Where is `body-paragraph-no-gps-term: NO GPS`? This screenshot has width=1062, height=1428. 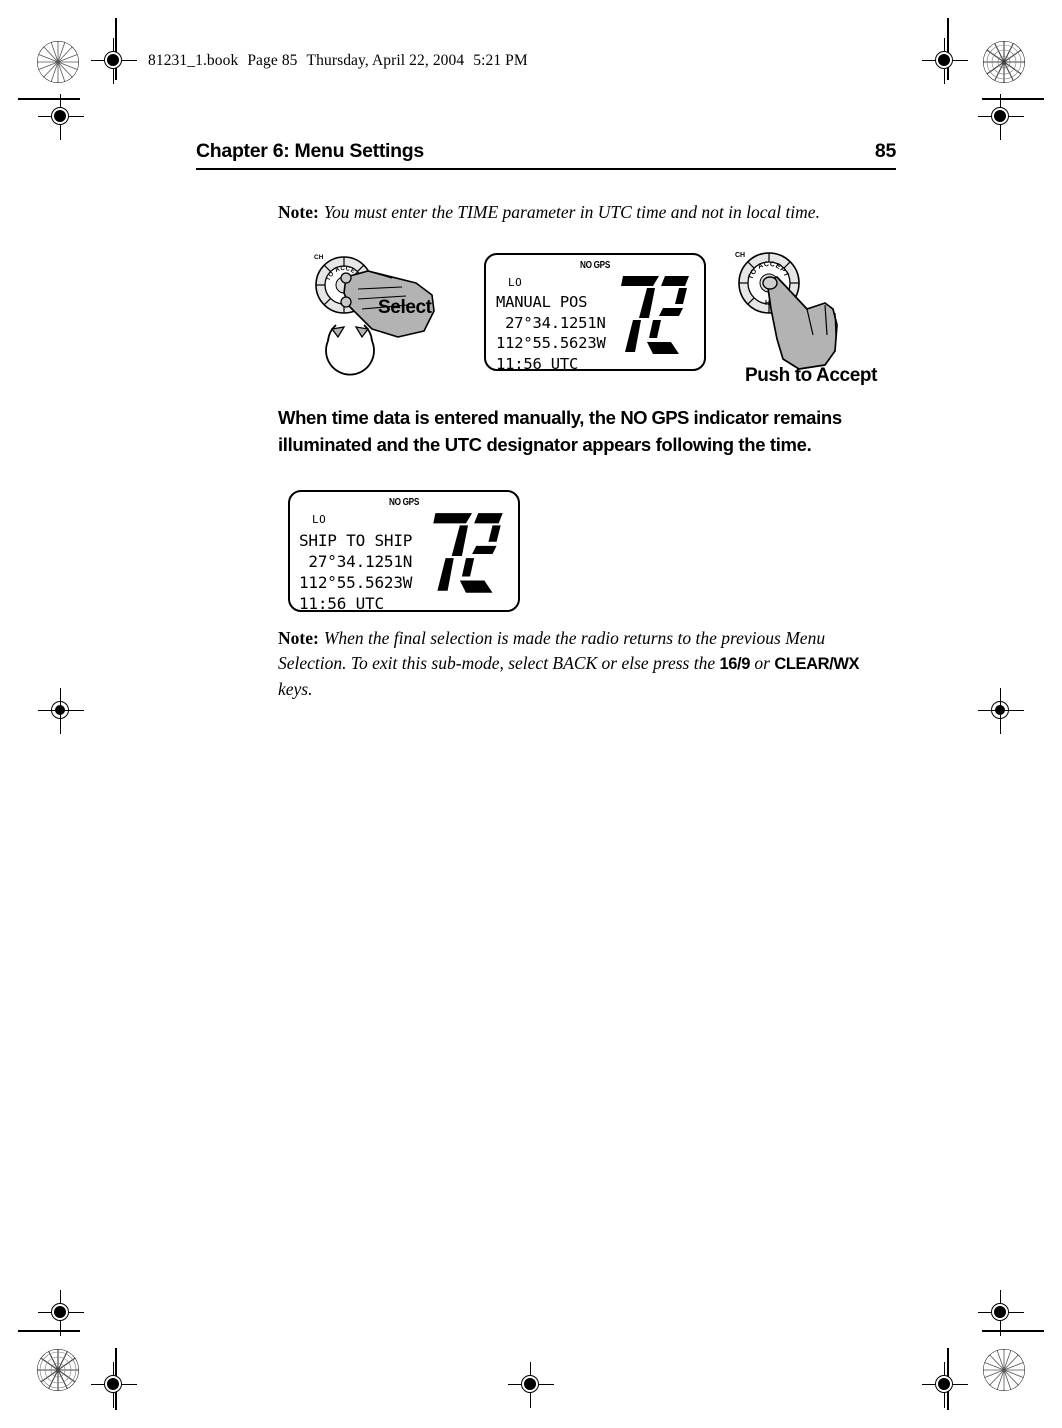
body-paragraph-no-gps-term: NO GPS is located at coordinates (654, 418).